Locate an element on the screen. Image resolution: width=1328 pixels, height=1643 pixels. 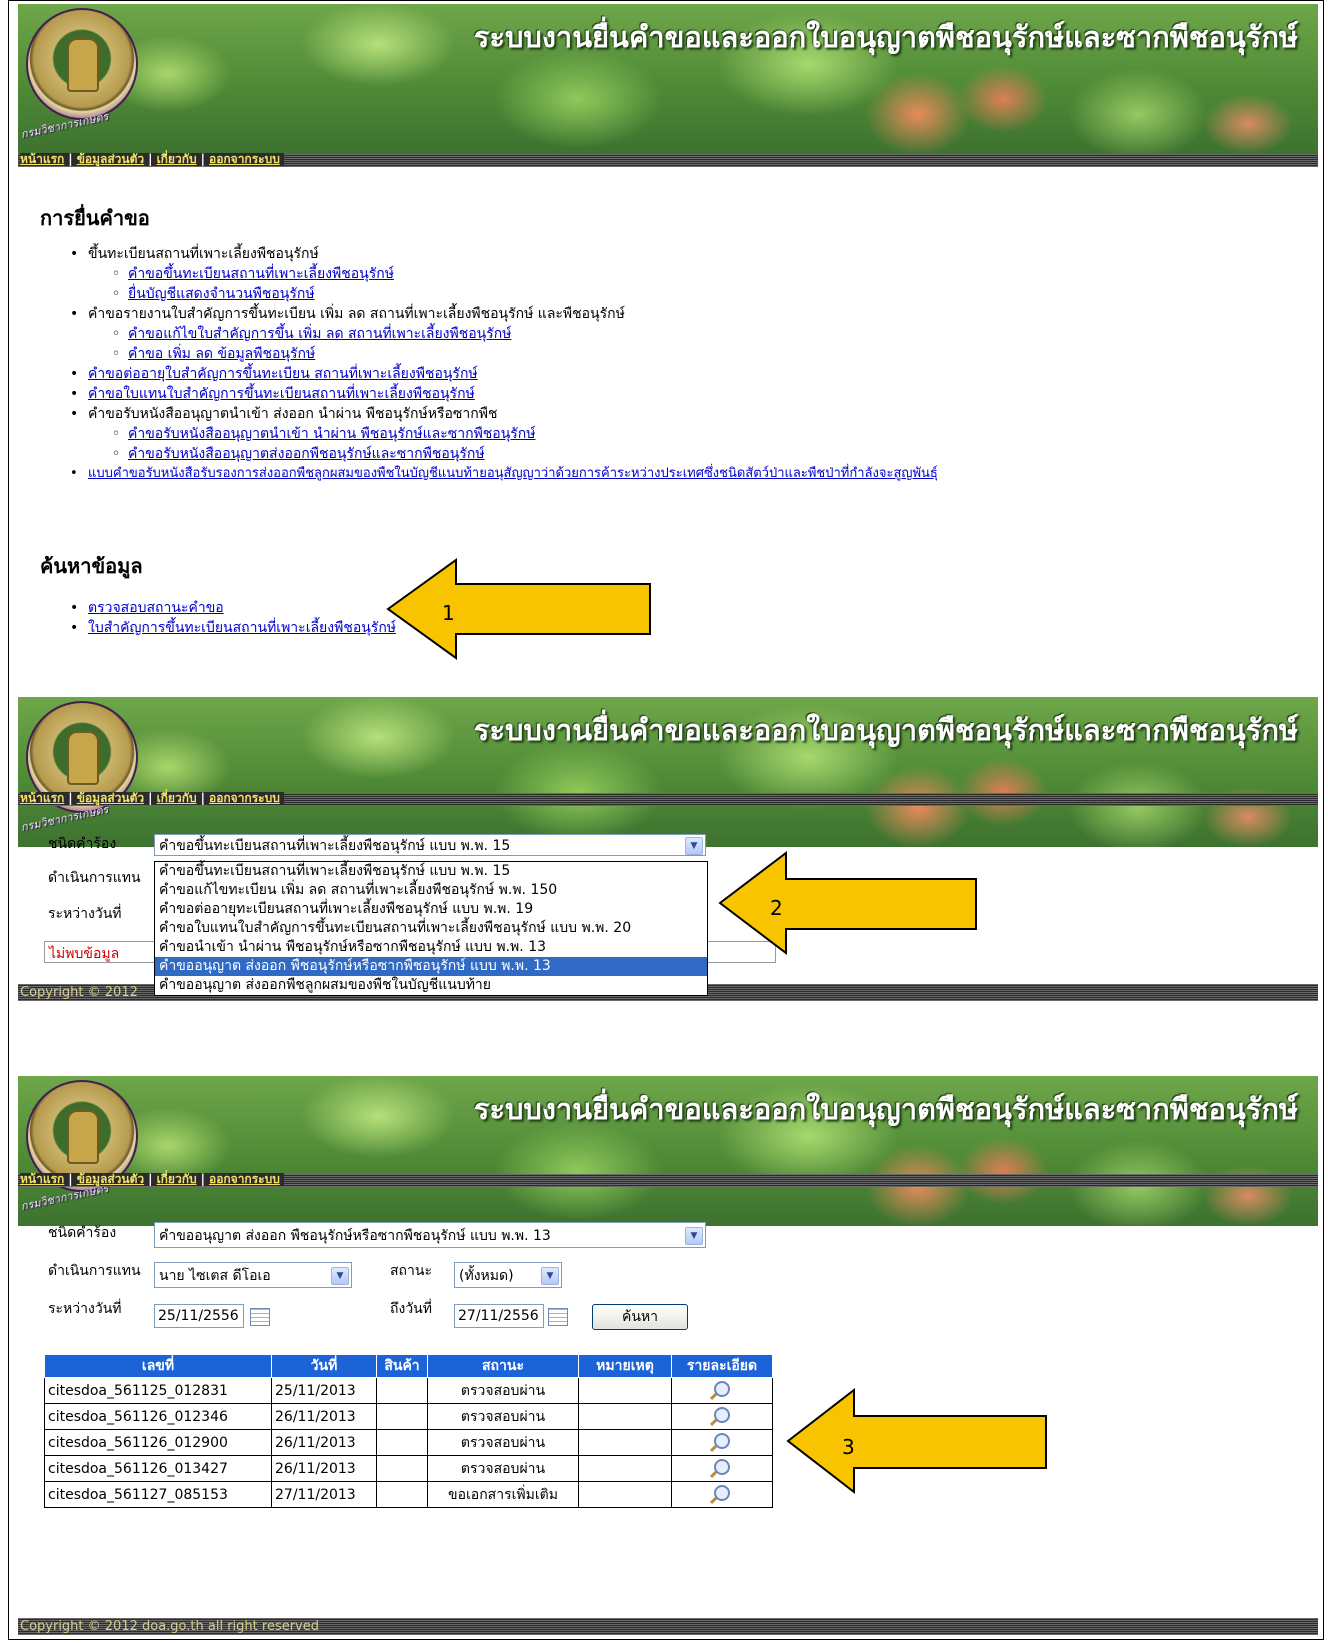
search-button: ค้นหา is located at coordinates (640, 1317).